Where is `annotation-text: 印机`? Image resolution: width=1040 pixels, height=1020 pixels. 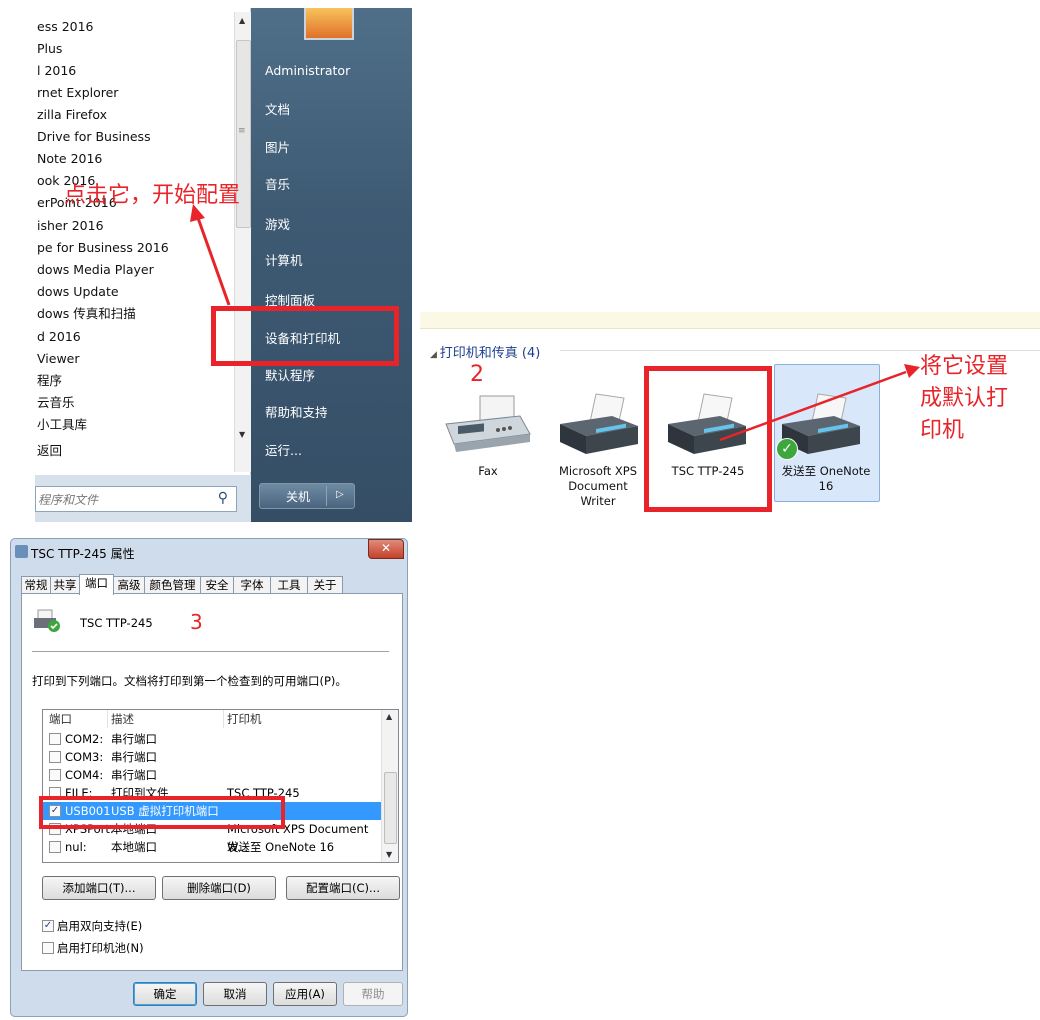
annotation-text: 印机 is located at coordinates (942, 430).